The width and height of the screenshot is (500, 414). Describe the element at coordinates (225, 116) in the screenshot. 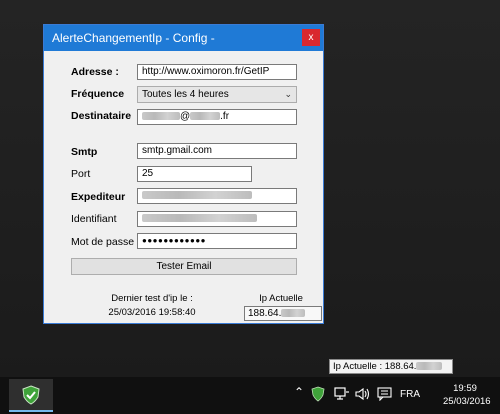

I see `domain-suffix: .fr` at that location.